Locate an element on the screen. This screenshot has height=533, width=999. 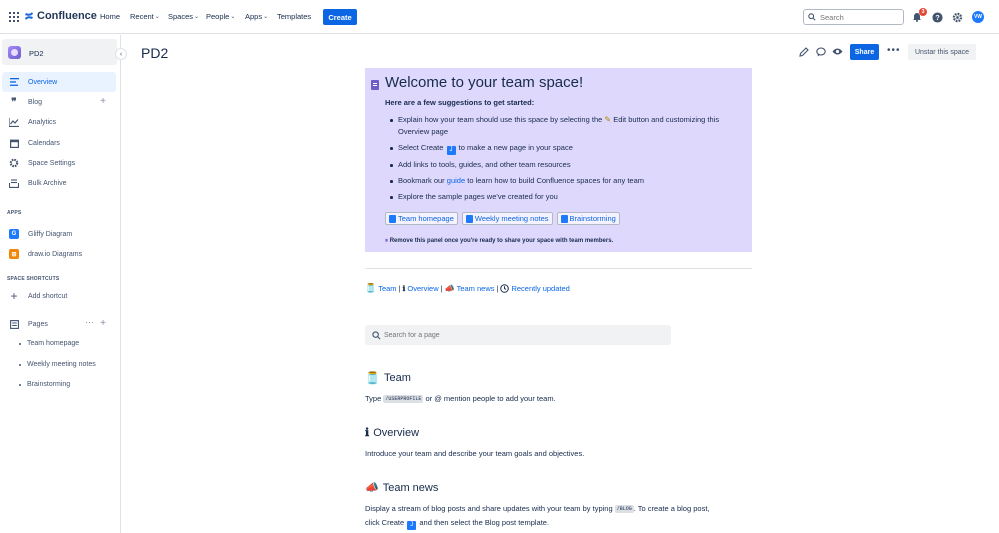
comment-icon is located at coordinates (820, 51).